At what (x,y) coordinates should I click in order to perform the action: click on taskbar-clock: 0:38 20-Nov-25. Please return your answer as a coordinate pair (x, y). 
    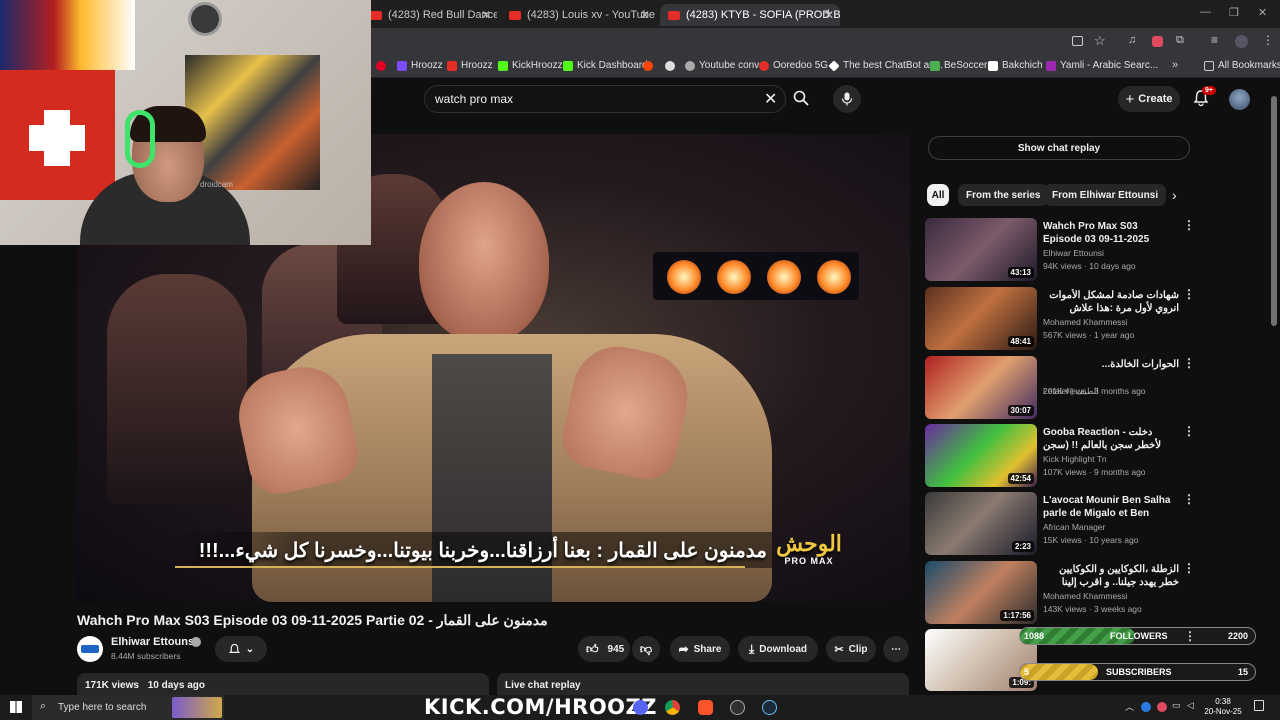
    Looking at the image, I should click on (1223, 707).